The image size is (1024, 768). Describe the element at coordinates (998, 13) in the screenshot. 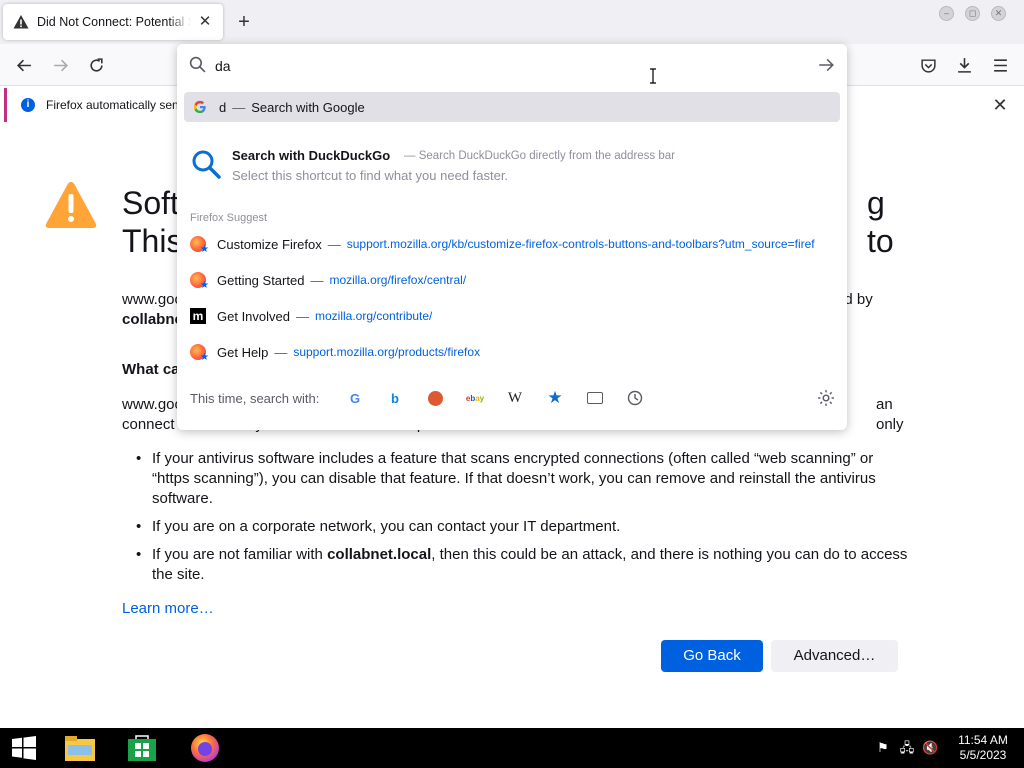

I see `close-window-button: ✕` at that location.